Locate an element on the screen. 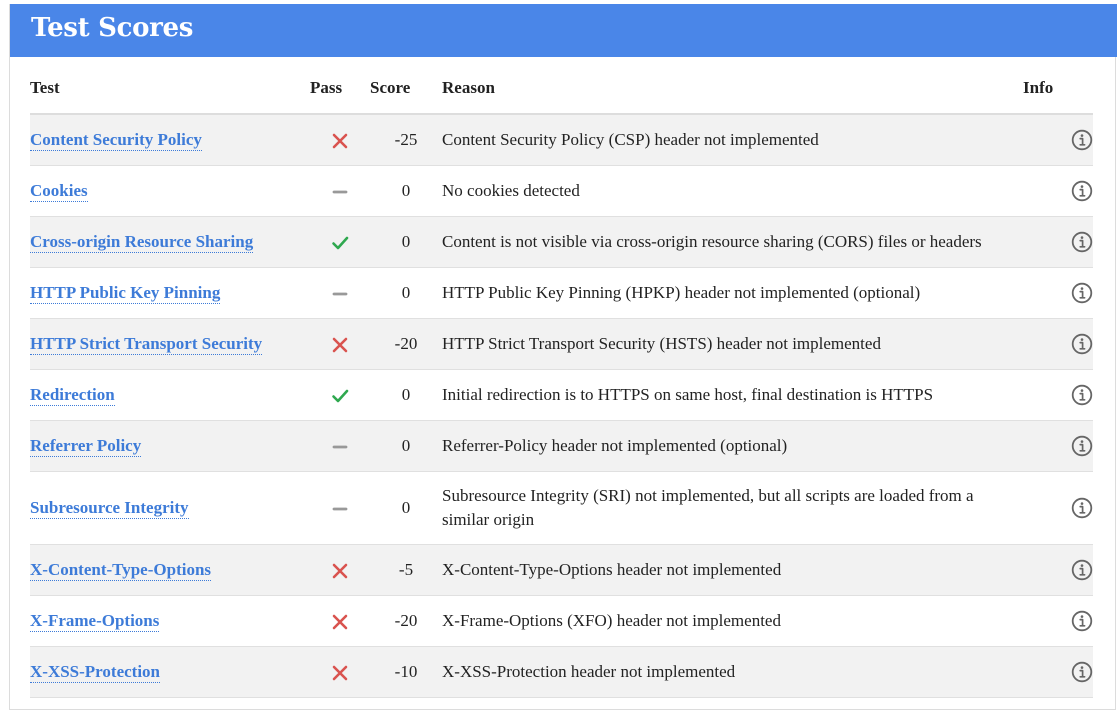 The image size is (1119, 727). column-header-reason: Reason is located at coordinates (732, 88).